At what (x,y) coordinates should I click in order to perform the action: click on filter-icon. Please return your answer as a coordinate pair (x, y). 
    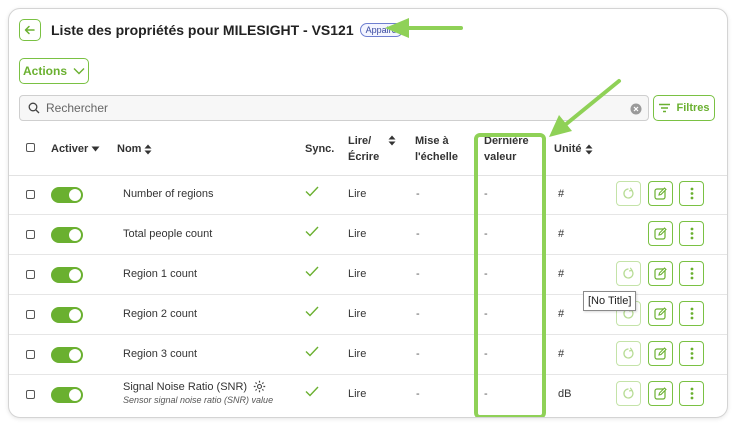
    Looking at the image, I should click on (665, 108).